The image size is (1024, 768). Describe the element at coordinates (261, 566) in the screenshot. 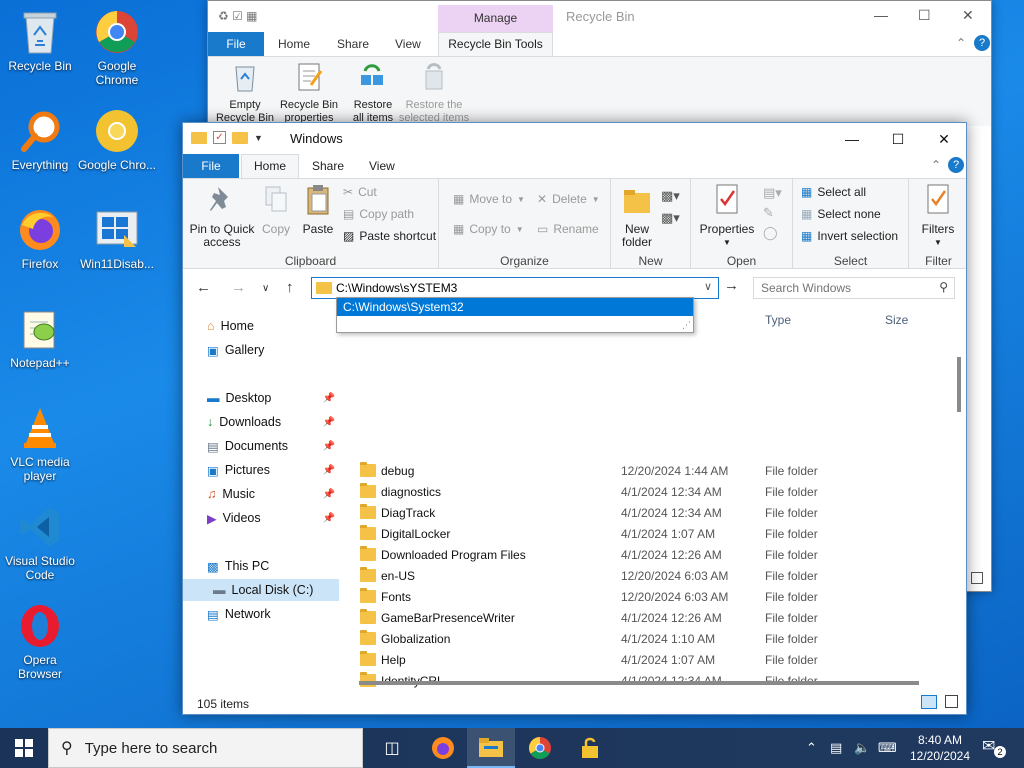

I see `nav-item-this-pc: ▩ This PC` at that location.